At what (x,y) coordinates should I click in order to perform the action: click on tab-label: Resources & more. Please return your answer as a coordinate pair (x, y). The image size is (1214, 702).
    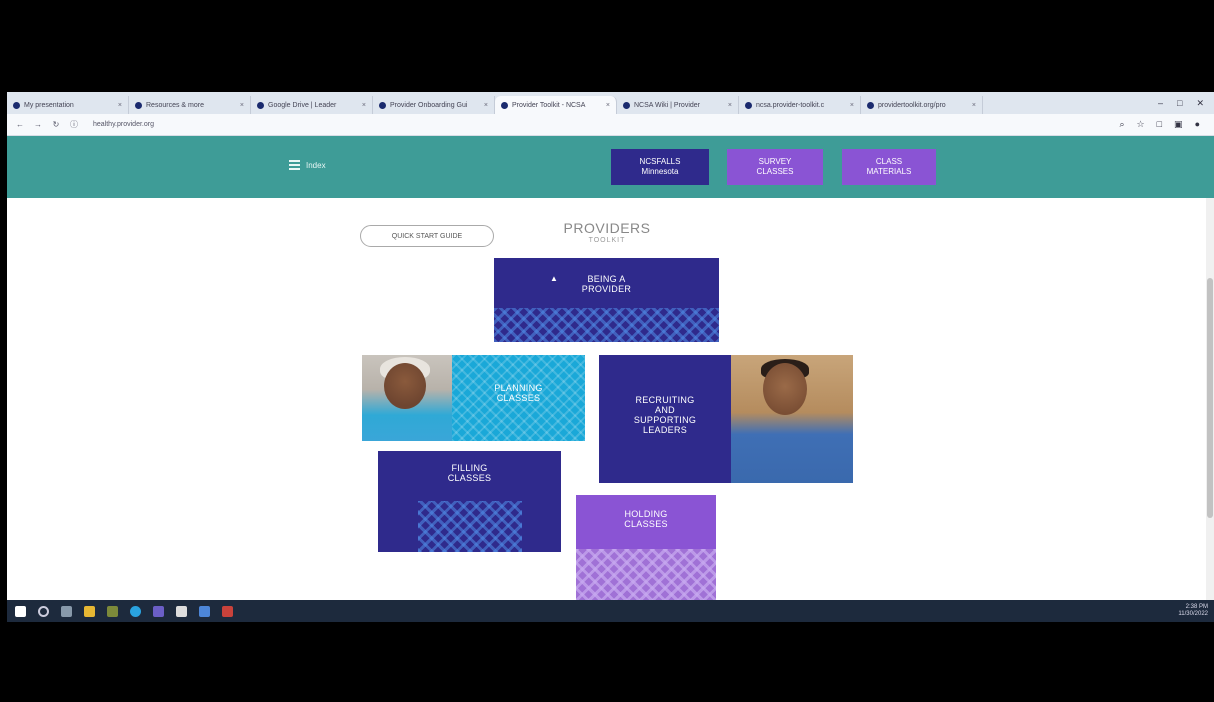
    Looking at the image, I should click on (175, 105).